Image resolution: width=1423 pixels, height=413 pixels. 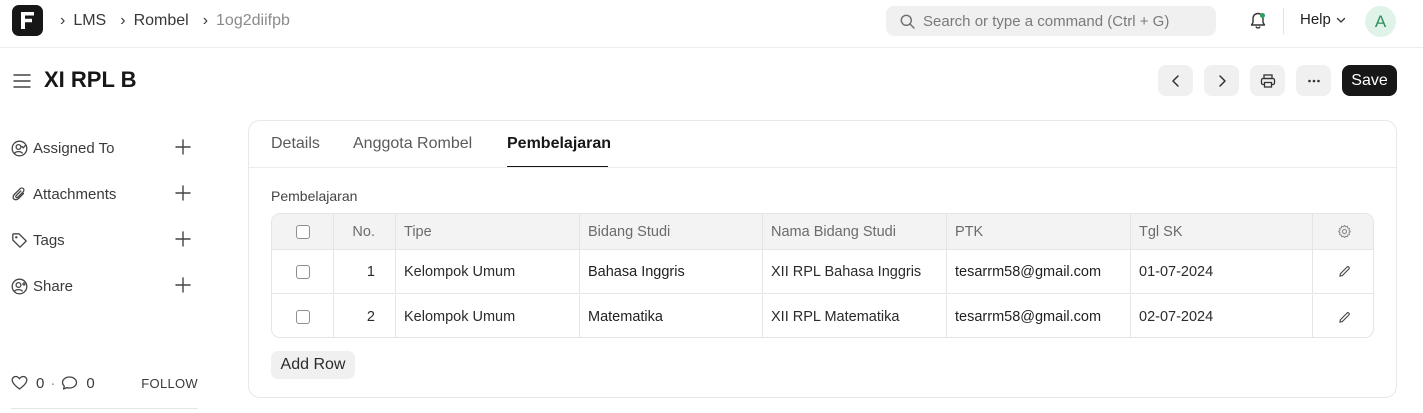 What do you see at coordinates (1222, 316) in the screenshot?
I see `cell-tgl-sk: 02-07-2024` at bounding box center [1222, 316].